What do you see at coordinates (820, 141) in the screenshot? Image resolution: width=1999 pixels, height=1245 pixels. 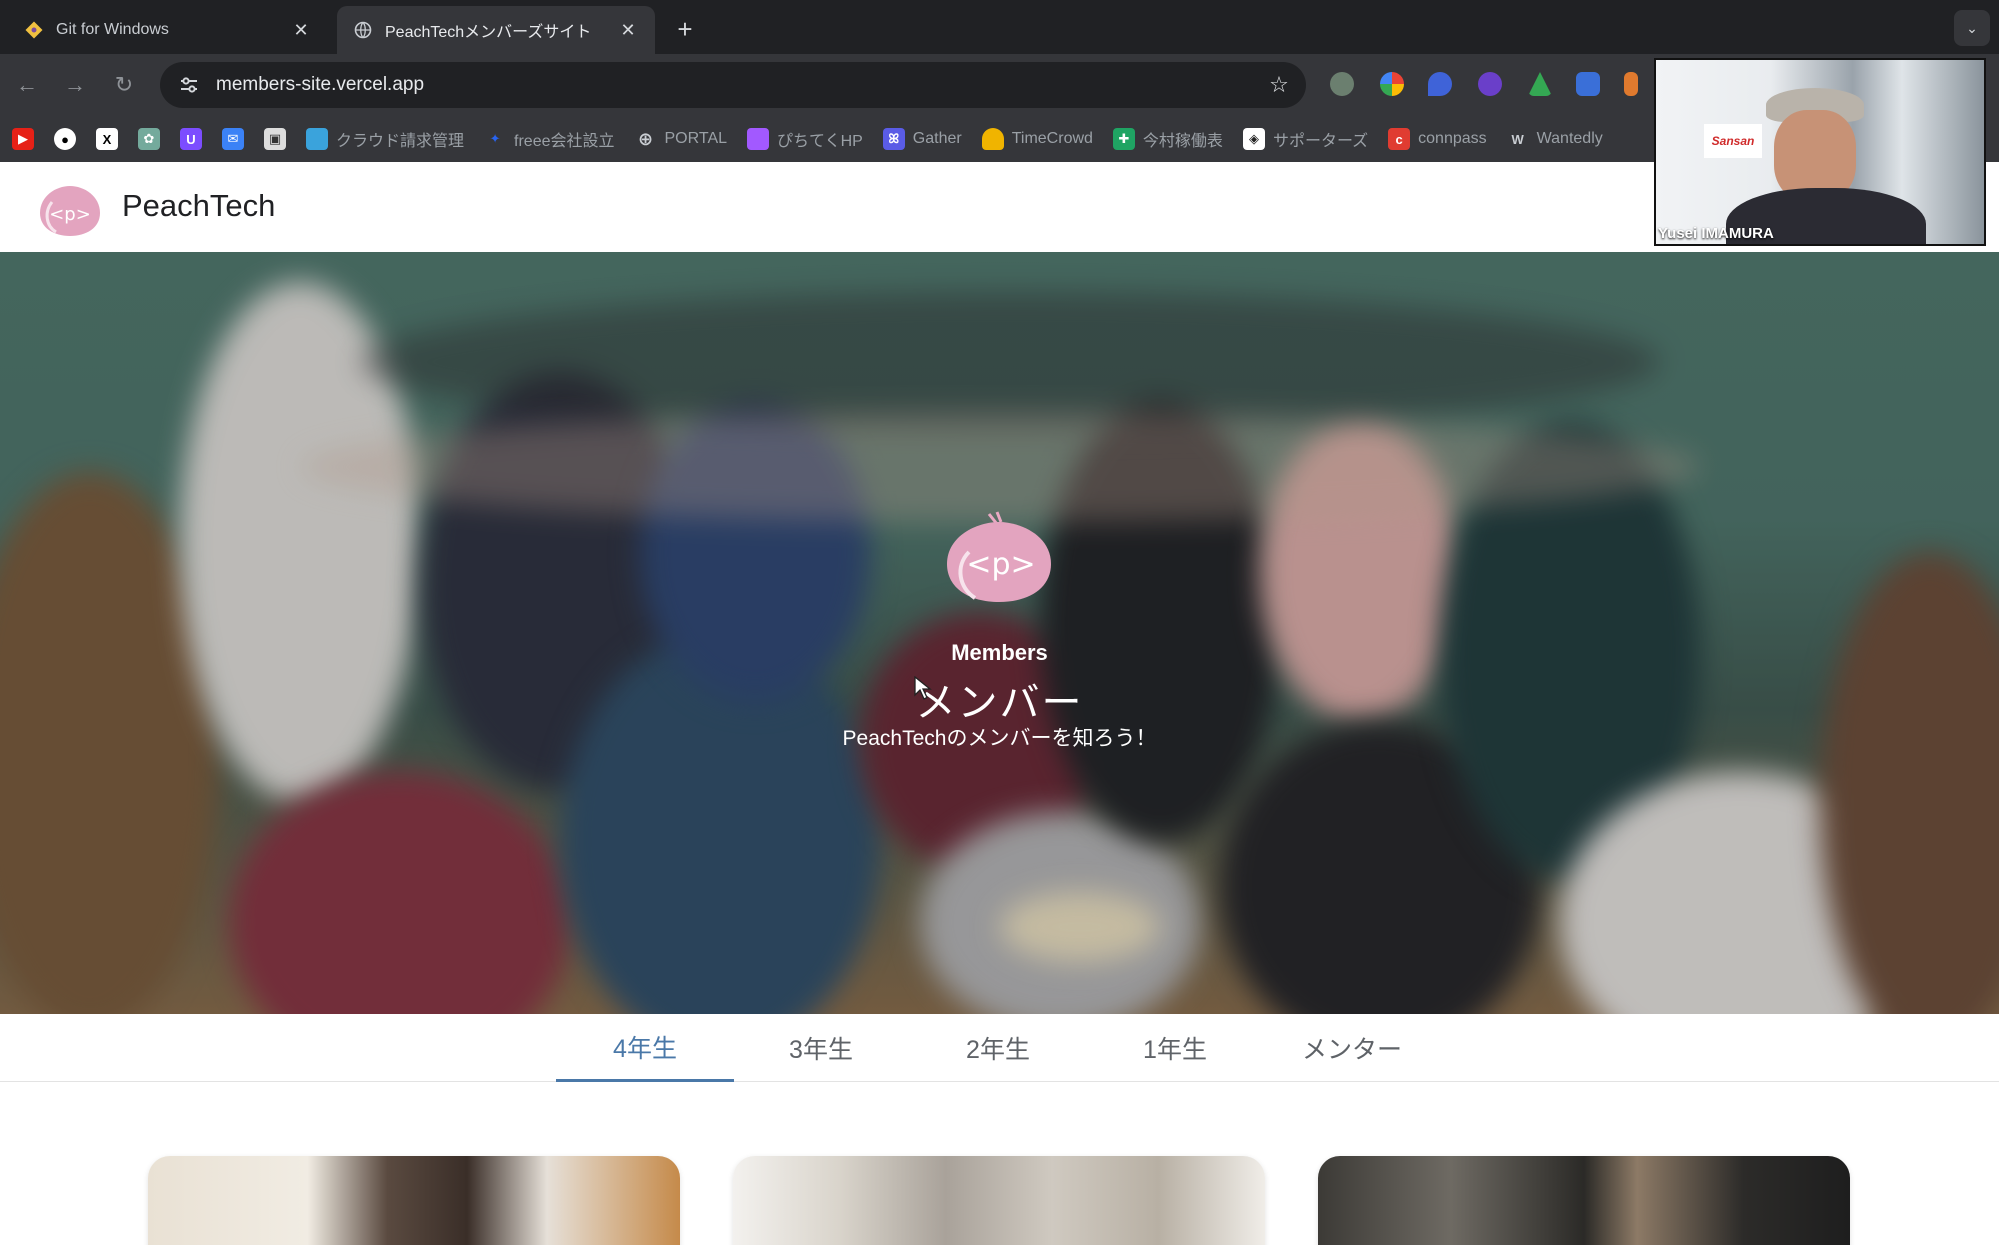 I see `bookmark-label: ぴちてくHP` at bounding box center [820, 141].